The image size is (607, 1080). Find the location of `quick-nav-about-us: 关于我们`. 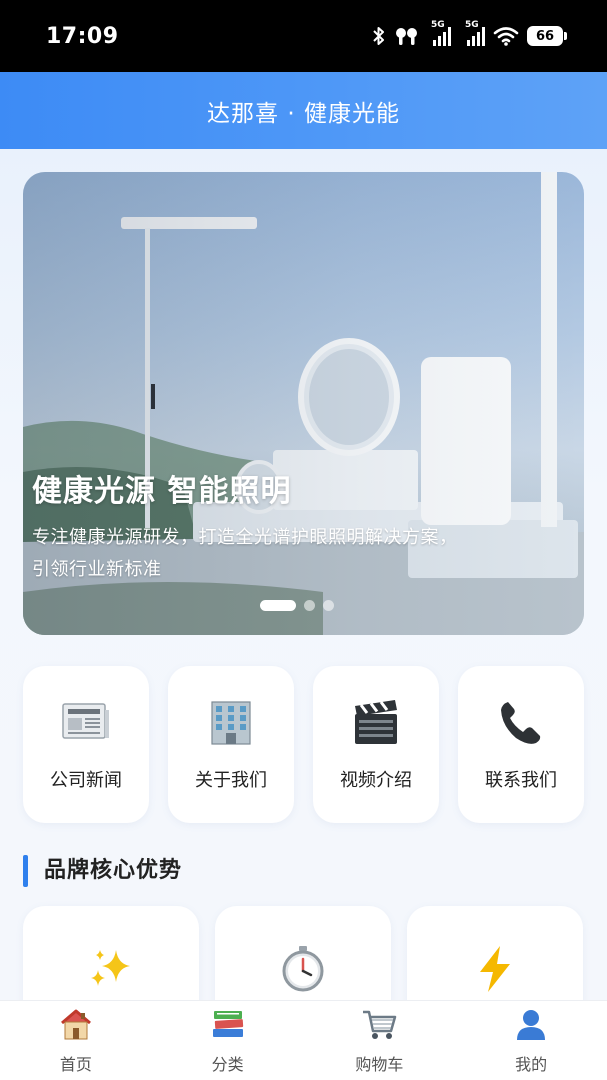

quick-nav-about-us: 关于我们 is located at coordinates (231, 744).